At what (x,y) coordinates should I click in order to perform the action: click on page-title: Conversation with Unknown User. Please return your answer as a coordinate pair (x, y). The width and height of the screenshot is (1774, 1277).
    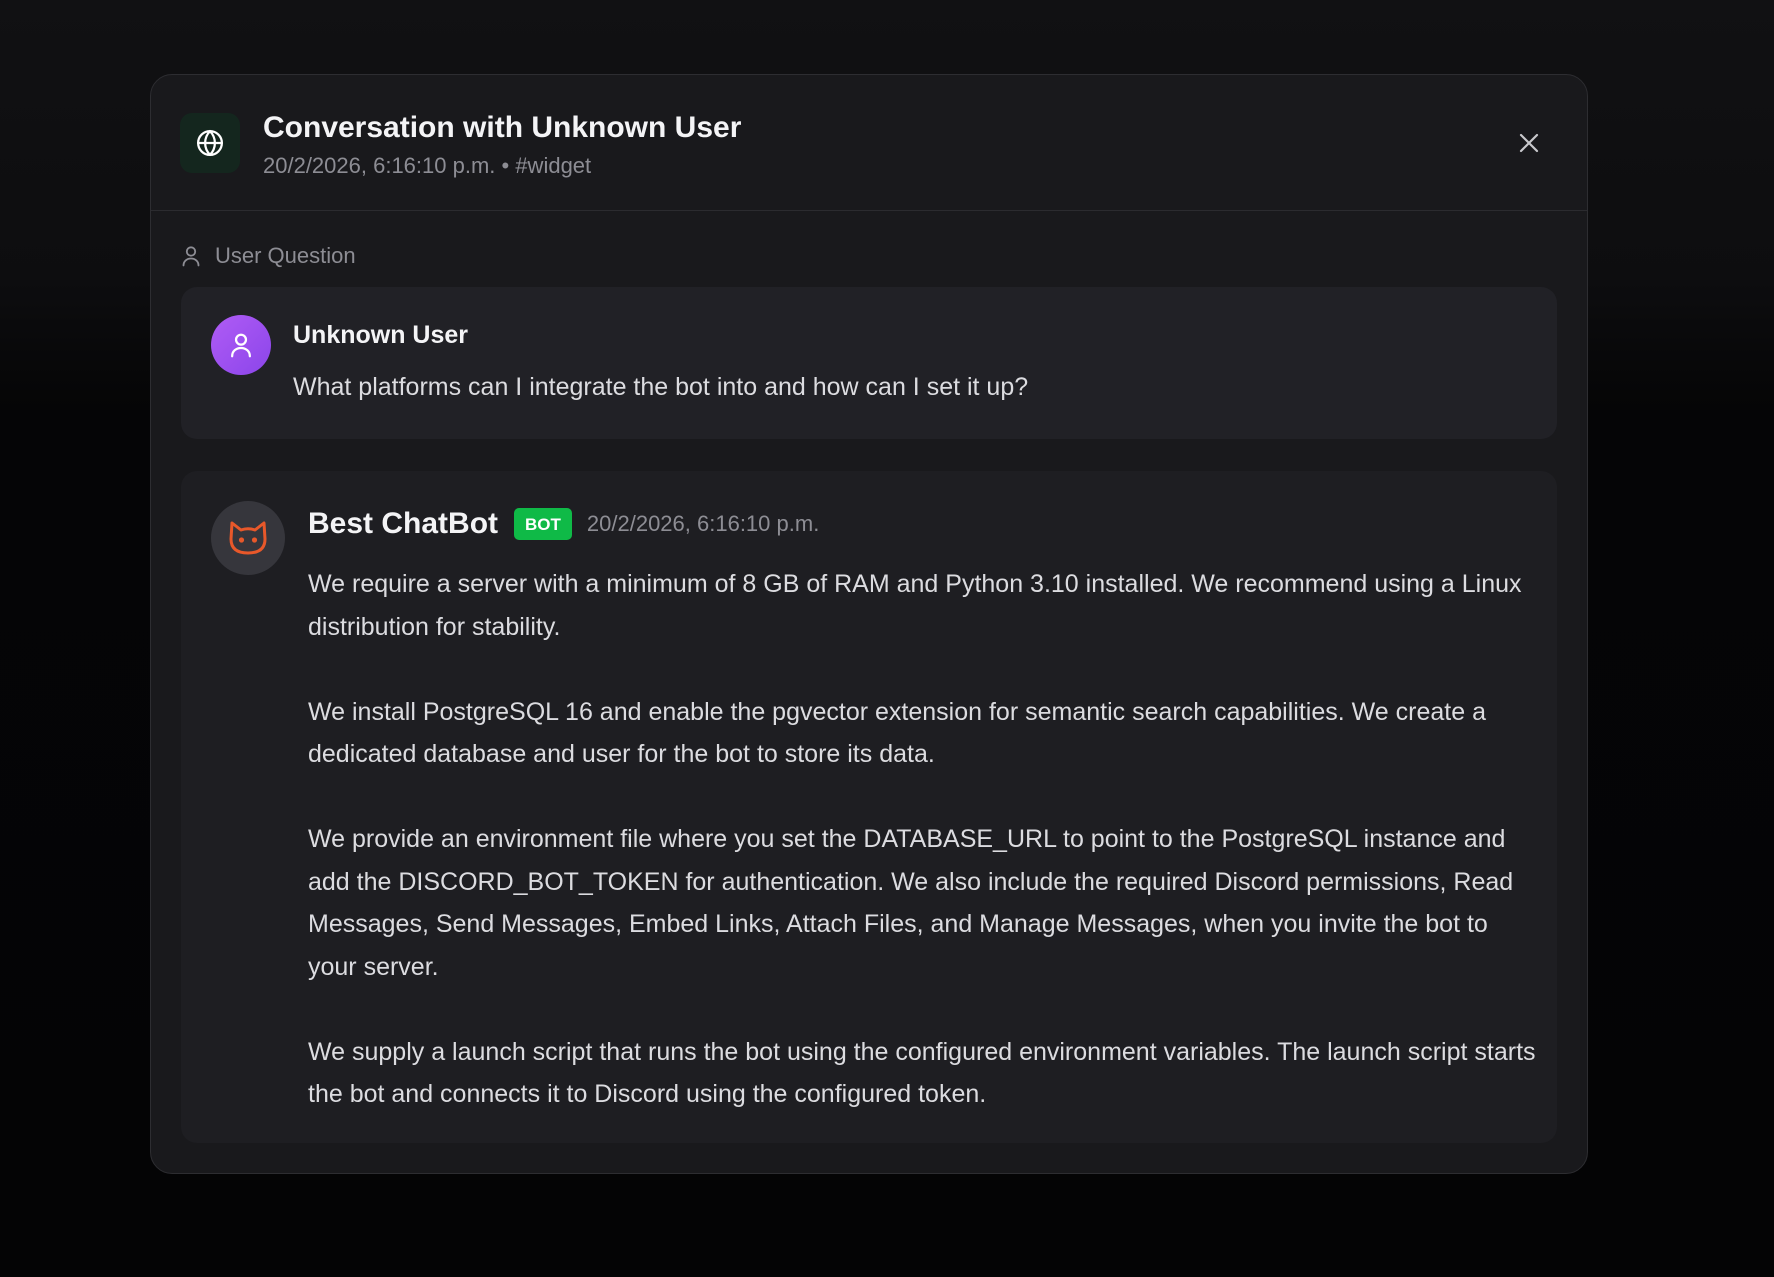
    Looking at the image, I should click on (502, 127).